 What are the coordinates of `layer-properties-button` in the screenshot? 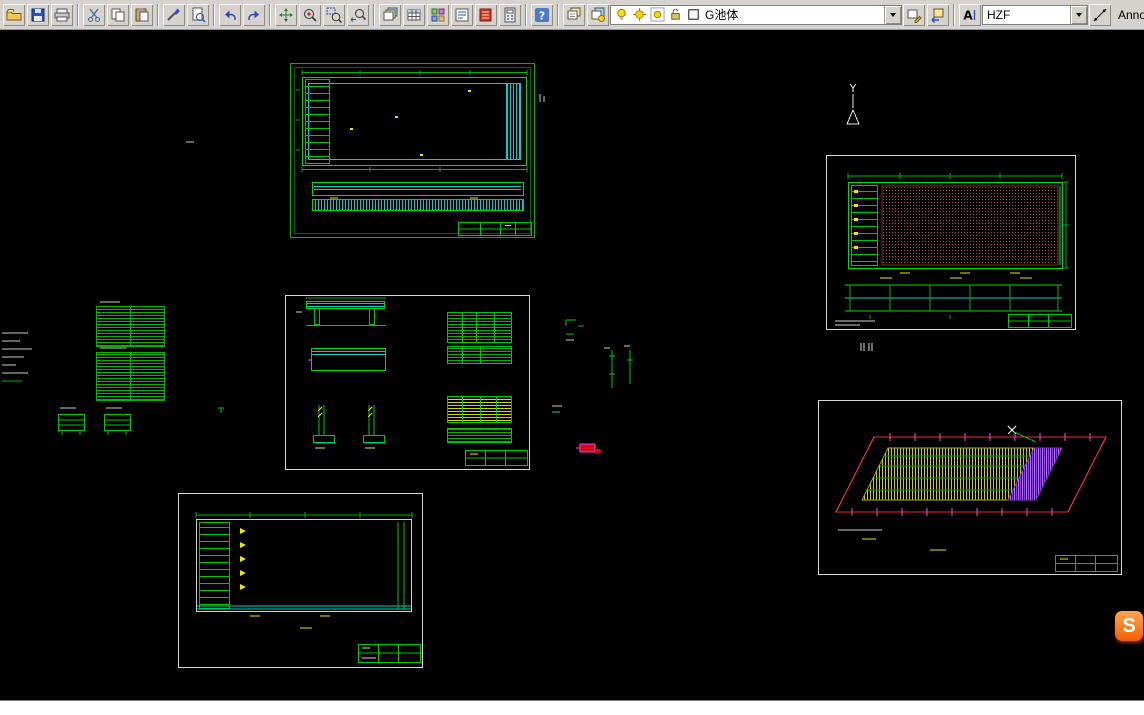 It's located at (390, 14).